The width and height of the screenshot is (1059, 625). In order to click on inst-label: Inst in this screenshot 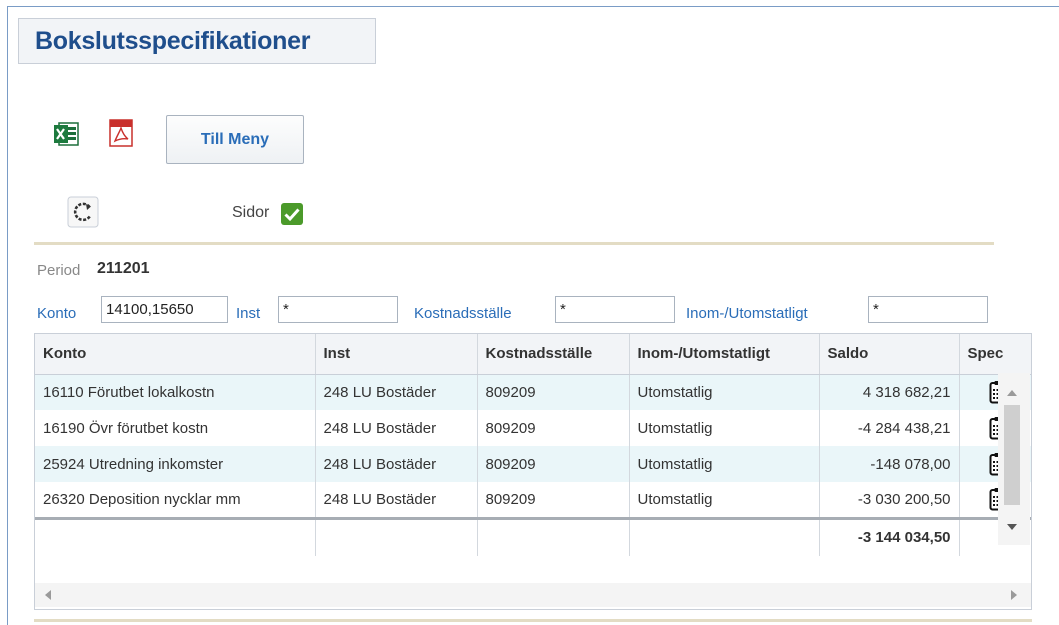, I will do `click(248, 313)`.